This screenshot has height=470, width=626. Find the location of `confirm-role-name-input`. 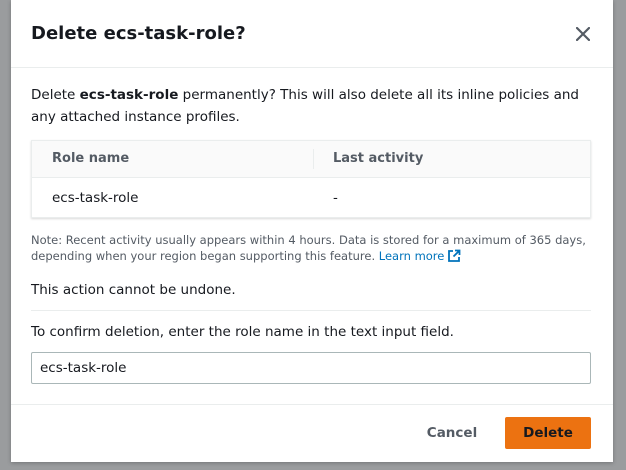

confirm-role-name-input is located at coordinates (311, 368).